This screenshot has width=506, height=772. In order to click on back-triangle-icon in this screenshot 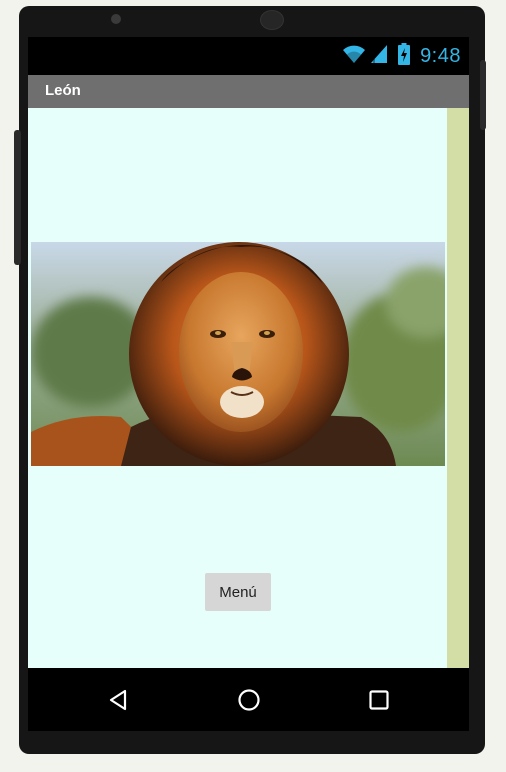, I will do `click(118, 700)`.